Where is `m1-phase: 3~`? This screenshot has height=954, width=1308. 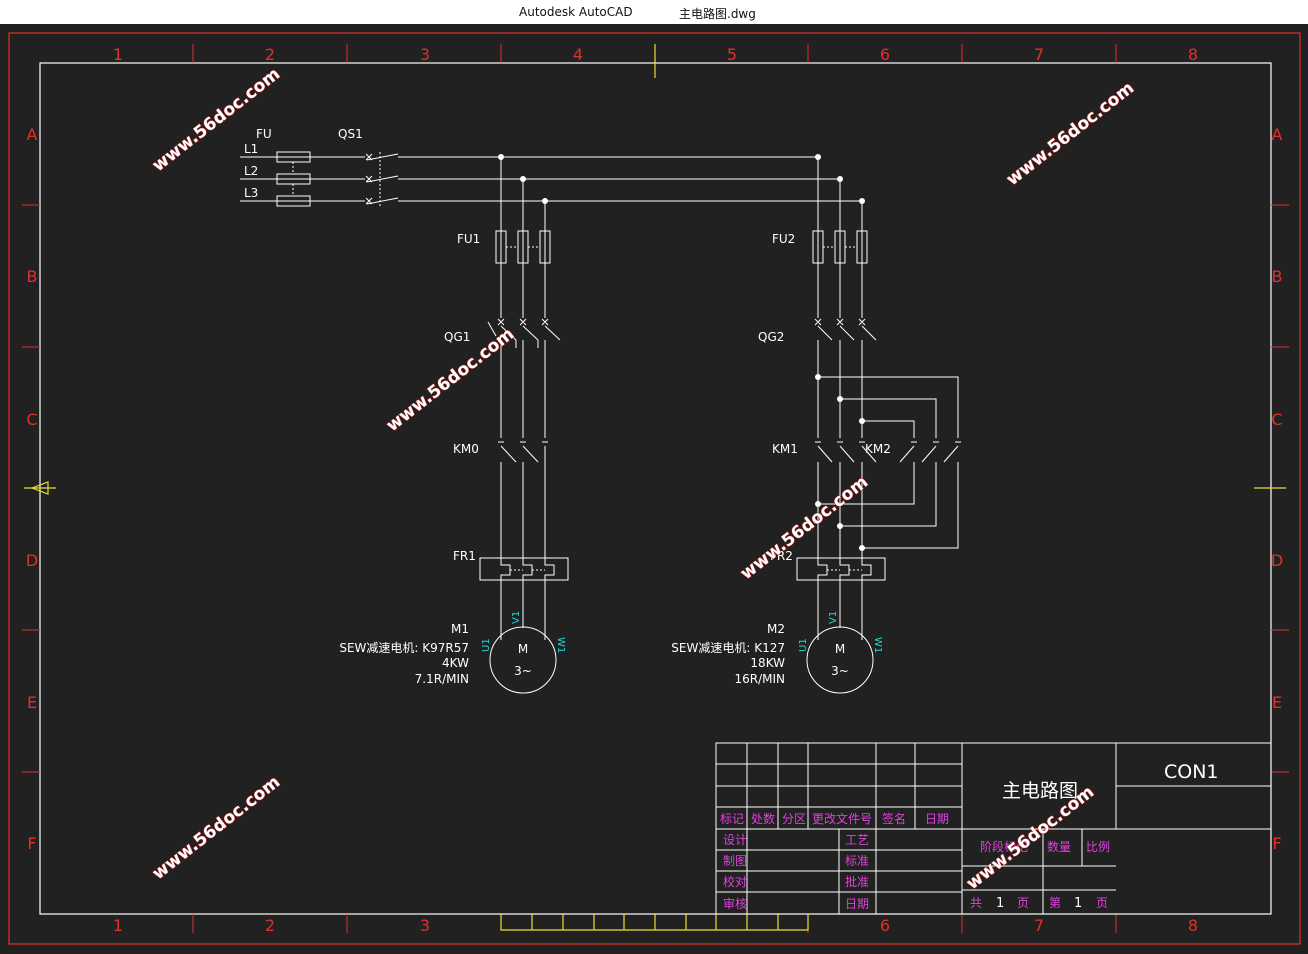 m1-phase: 3~ is located at coordinates (523, 671).